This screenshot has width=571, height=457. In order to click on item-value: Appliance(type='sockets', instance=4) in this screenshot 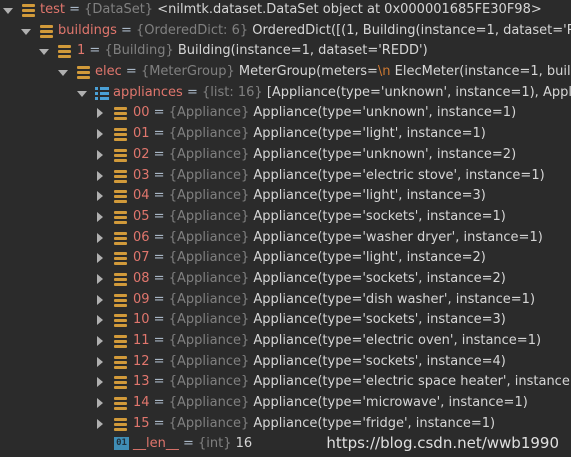, I will do `click(377, 361)`.